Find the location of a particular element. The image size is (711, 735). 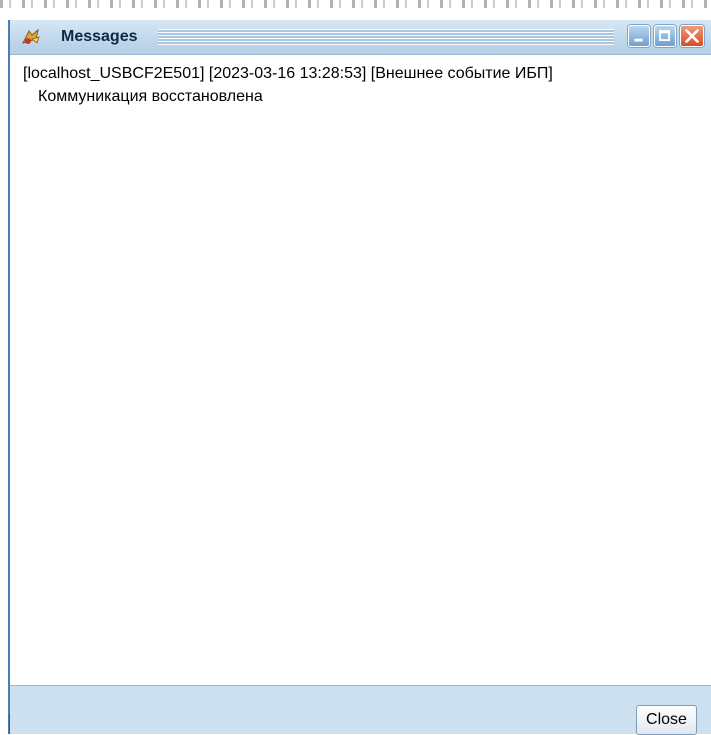

minimize-button is located at coordinates (639, 36).